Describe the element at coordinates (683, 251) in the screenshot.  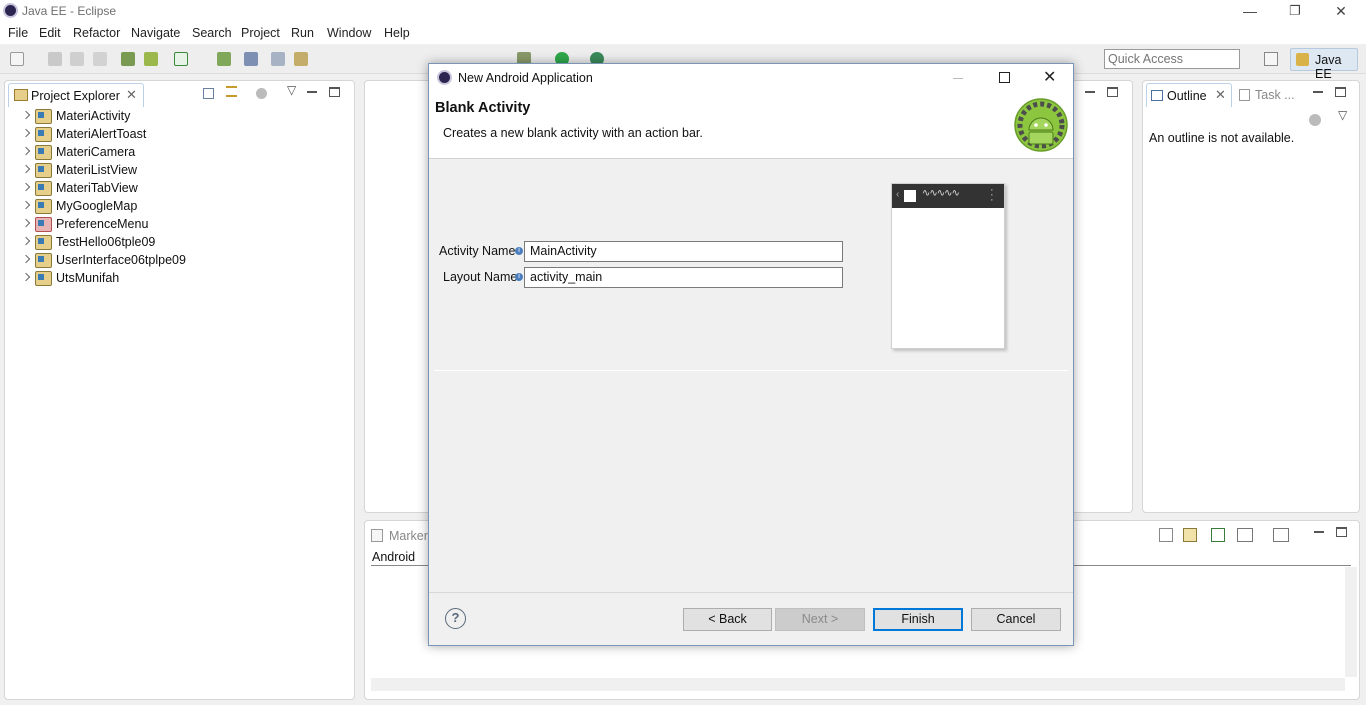
I see `activity-name-field: MainActivity` at that location.